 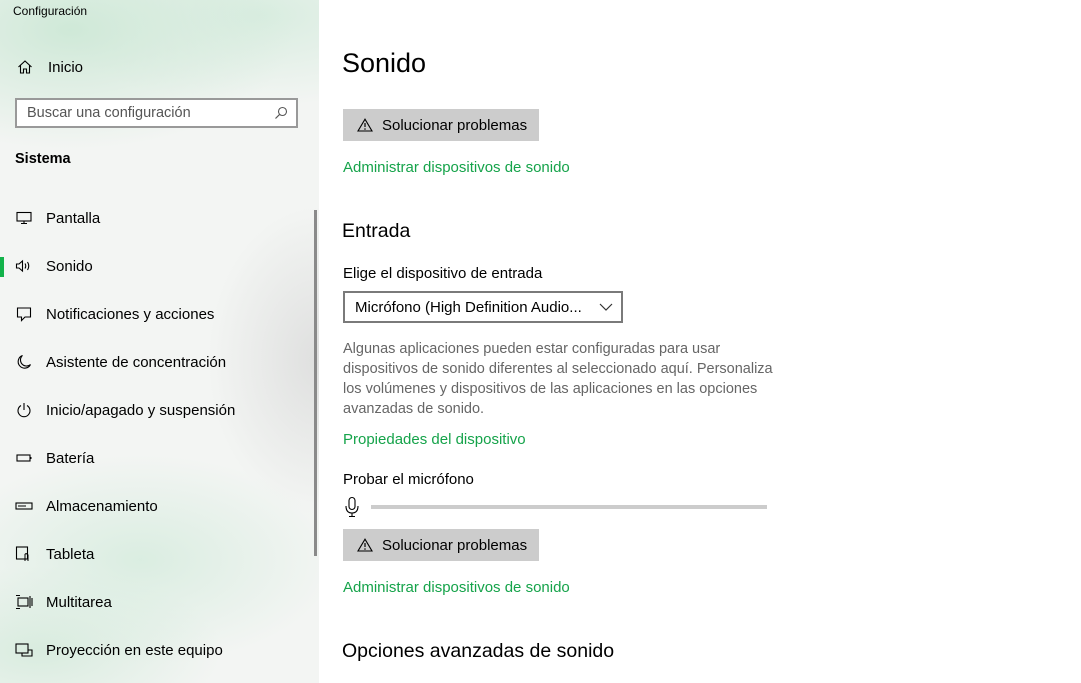 What do you see at coordinates (25, 67) in the screenshot?
I see `home-icon` at bounding box center [25, 67].